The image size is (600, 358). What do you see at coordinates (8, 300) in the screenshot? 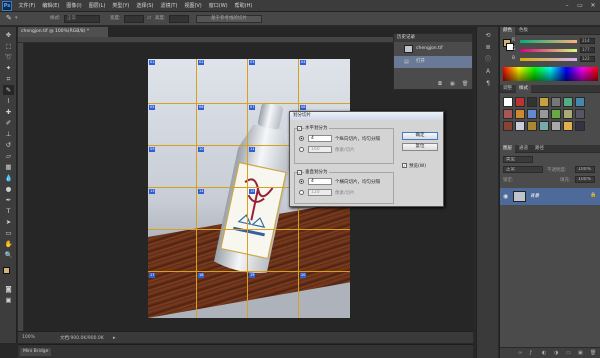
I see `screen-mode-icon: ▣` at bounding box center [8, 300].